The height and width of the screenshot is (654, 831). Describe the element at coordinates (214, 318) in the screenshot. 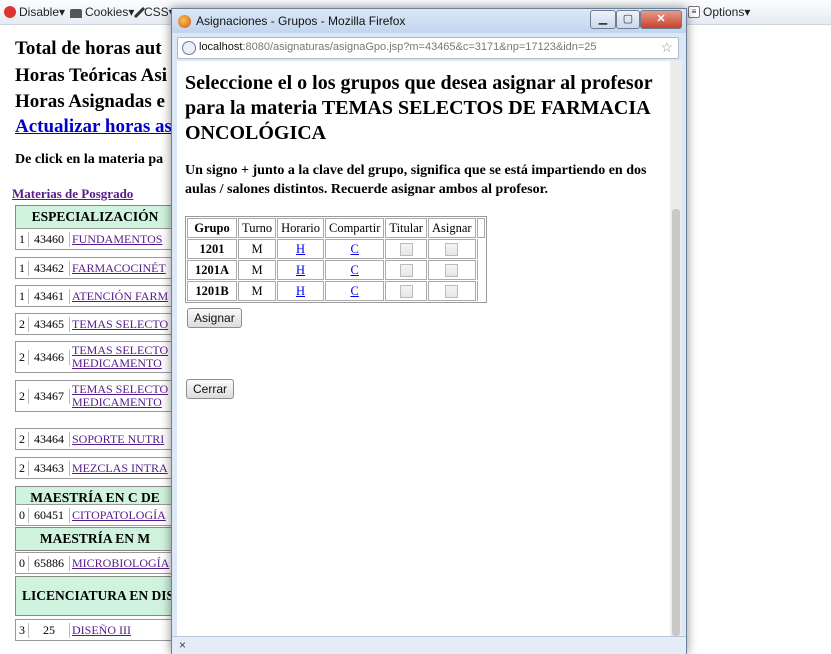

I see `assign-button: Asignar` at that location.